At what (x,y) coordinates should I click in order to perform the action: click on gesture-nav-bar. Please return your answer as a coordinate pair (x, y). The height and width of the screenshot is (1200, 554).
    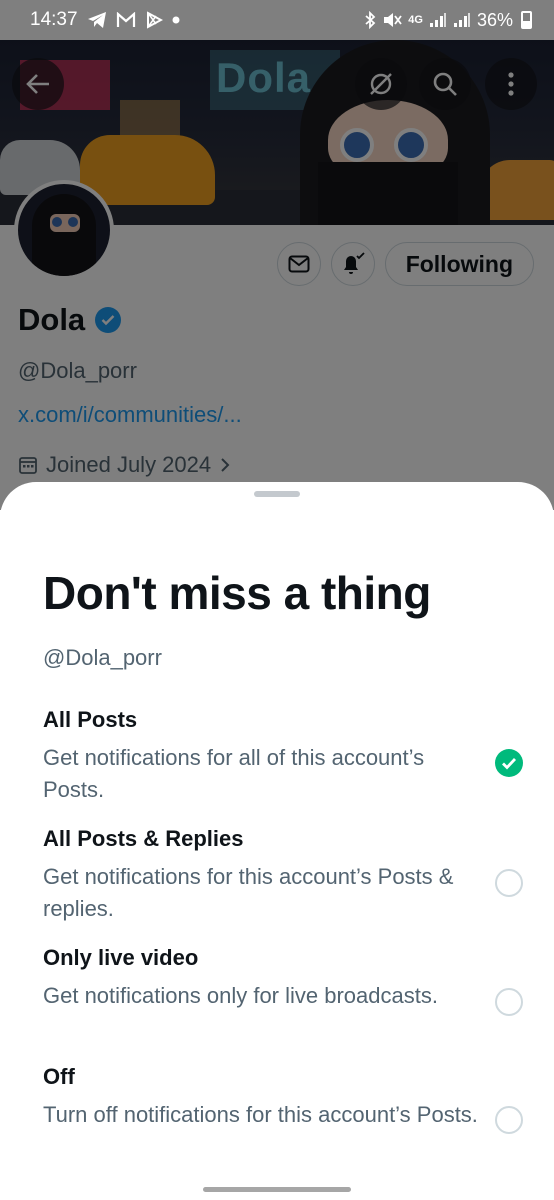
    Looking at the image, I should click on (277, 1189).